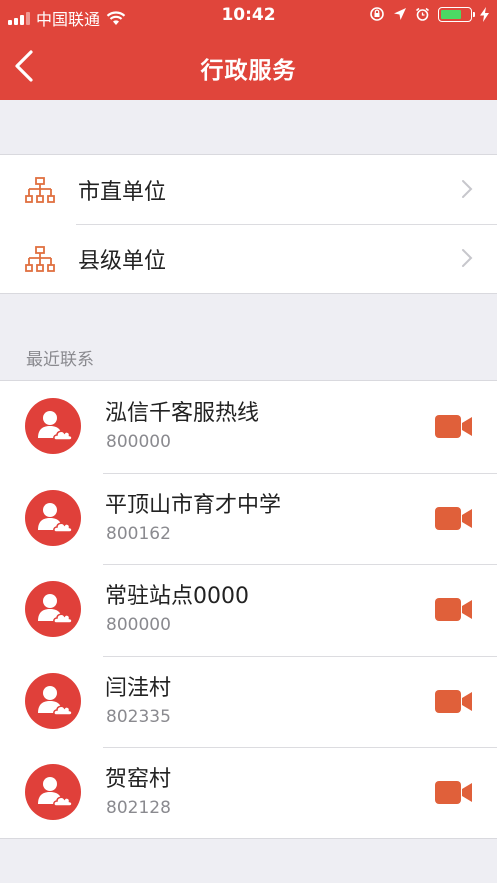  I want to click on contact-name: 贺窑村, so click(138, 779).